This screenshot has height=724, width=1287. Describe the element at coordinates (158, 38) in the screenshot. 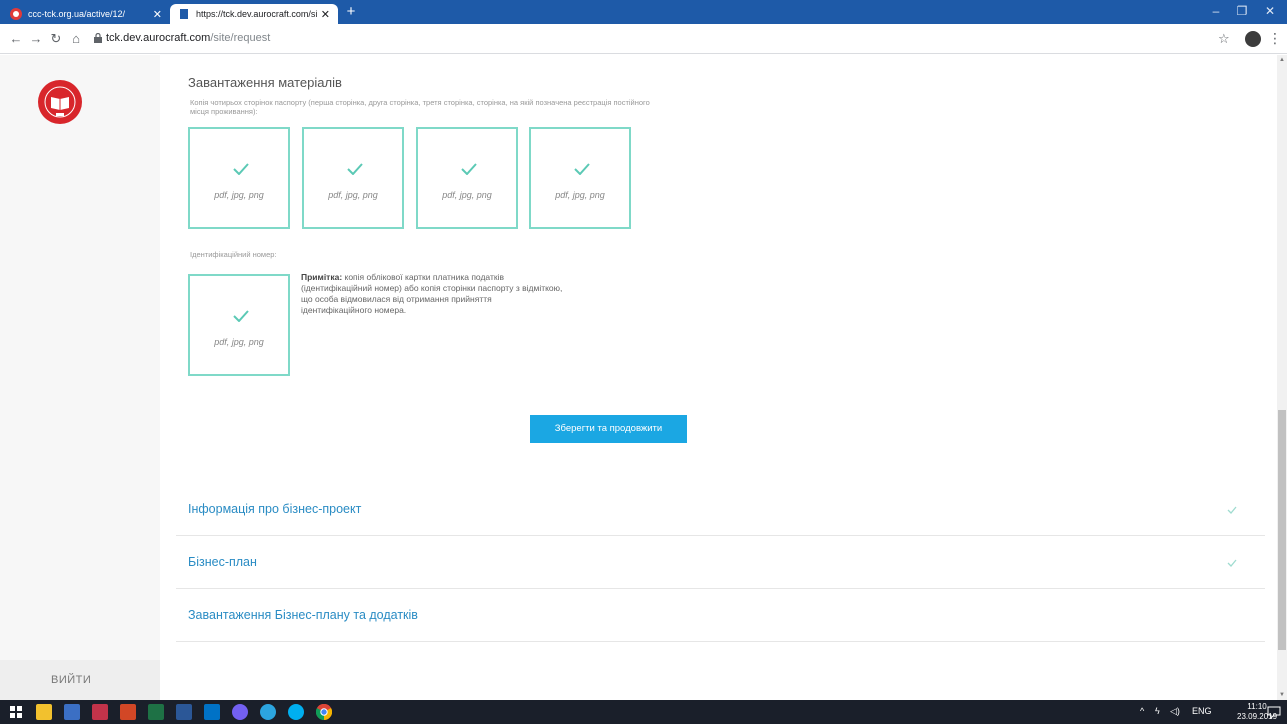

I see `url-host: tck.dev.aurocraft.com` at that location.